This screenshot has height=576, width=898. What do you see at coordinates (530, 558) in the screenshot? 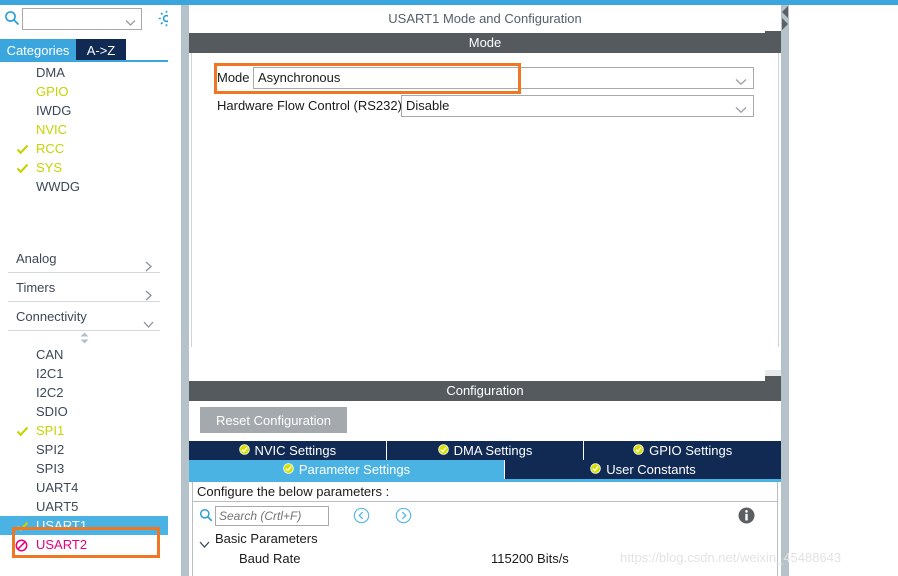
I see `tree-value: 115200 Bits/s` at bounding box center [530, 558].